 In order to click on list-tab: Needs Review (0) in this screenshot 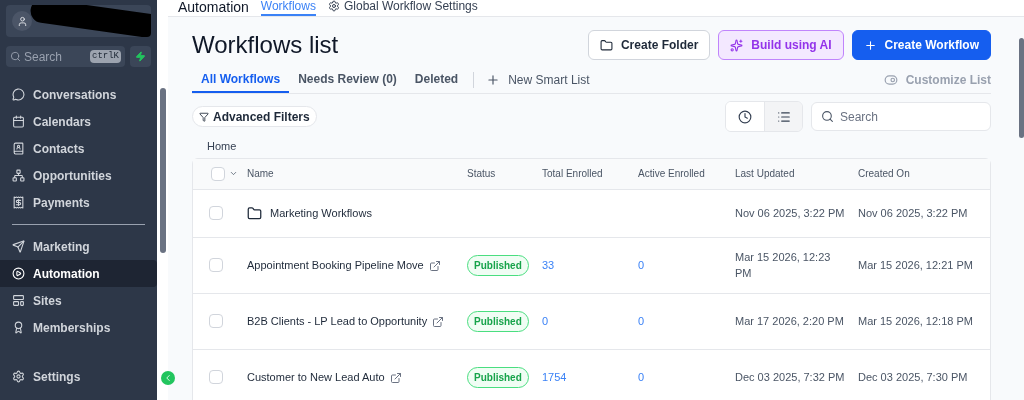, I will do `click(347, 80)`.